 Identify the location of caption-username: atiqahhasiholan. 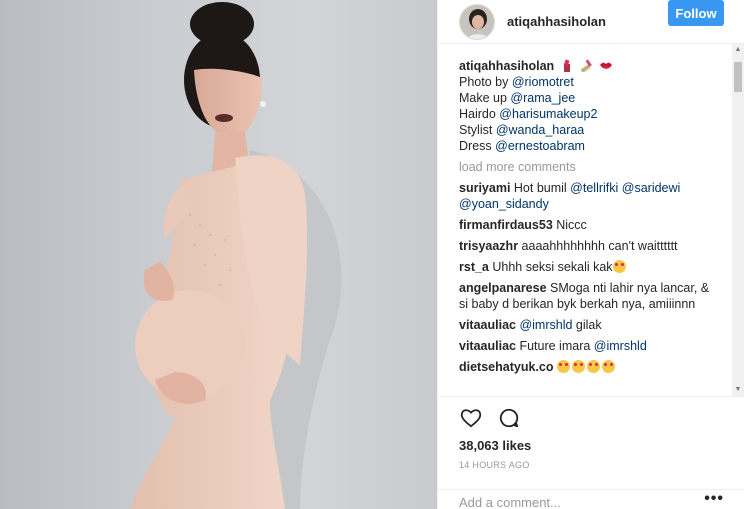
(506, 66).